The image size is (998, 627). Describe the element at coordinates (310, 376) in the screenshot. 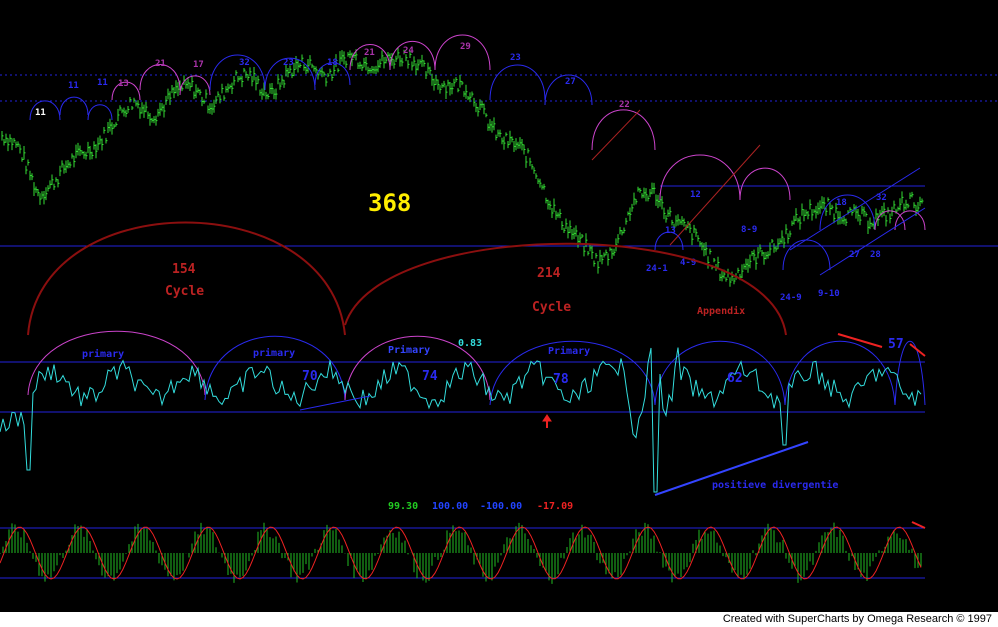

I see `cycle-length-label: 70` at that location.